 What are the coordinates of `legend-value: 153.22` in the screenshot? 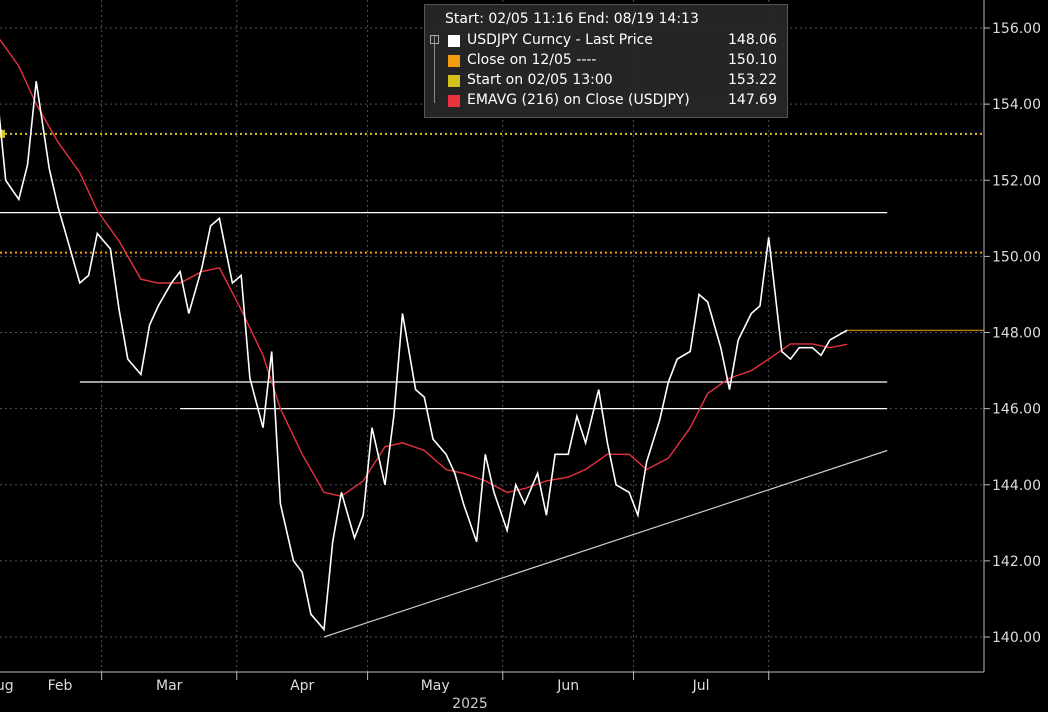 It's located at (752, 80).